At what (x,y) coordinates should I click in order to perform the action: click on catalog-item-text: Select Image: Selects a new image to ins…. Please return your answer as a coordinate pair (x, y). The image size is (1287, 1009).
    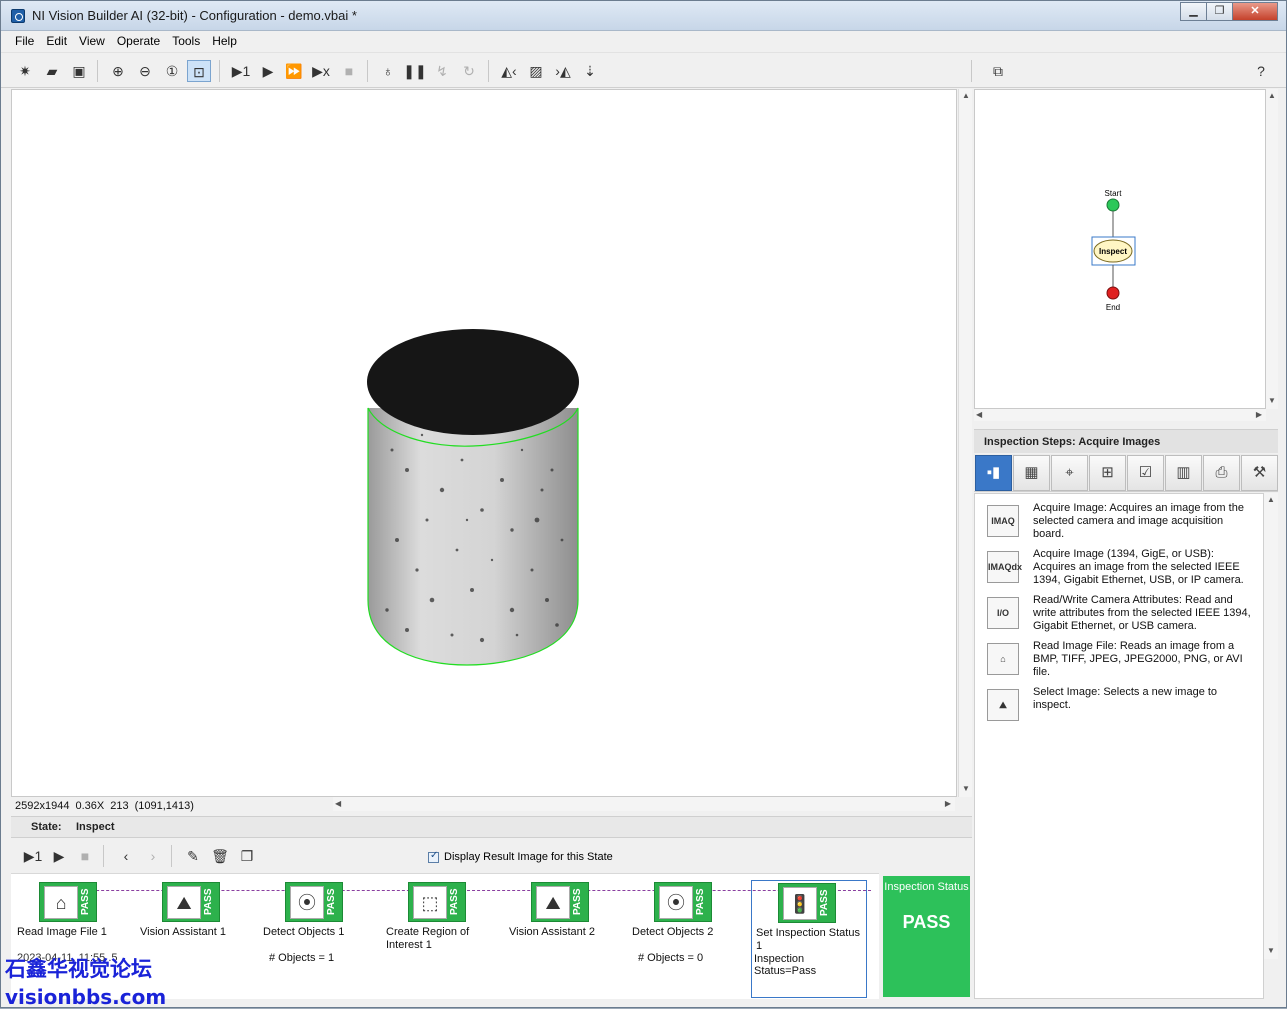
    Looking at the image, I should click on (1125, 698).